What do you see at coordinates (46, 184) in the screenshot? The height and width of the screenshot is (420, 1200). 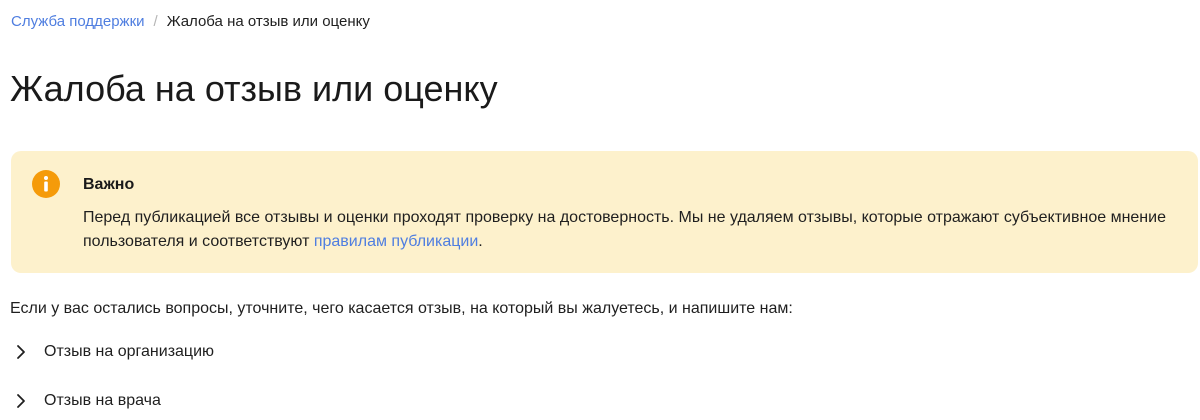 I see `info-icon` at bounding box center [46, 184].